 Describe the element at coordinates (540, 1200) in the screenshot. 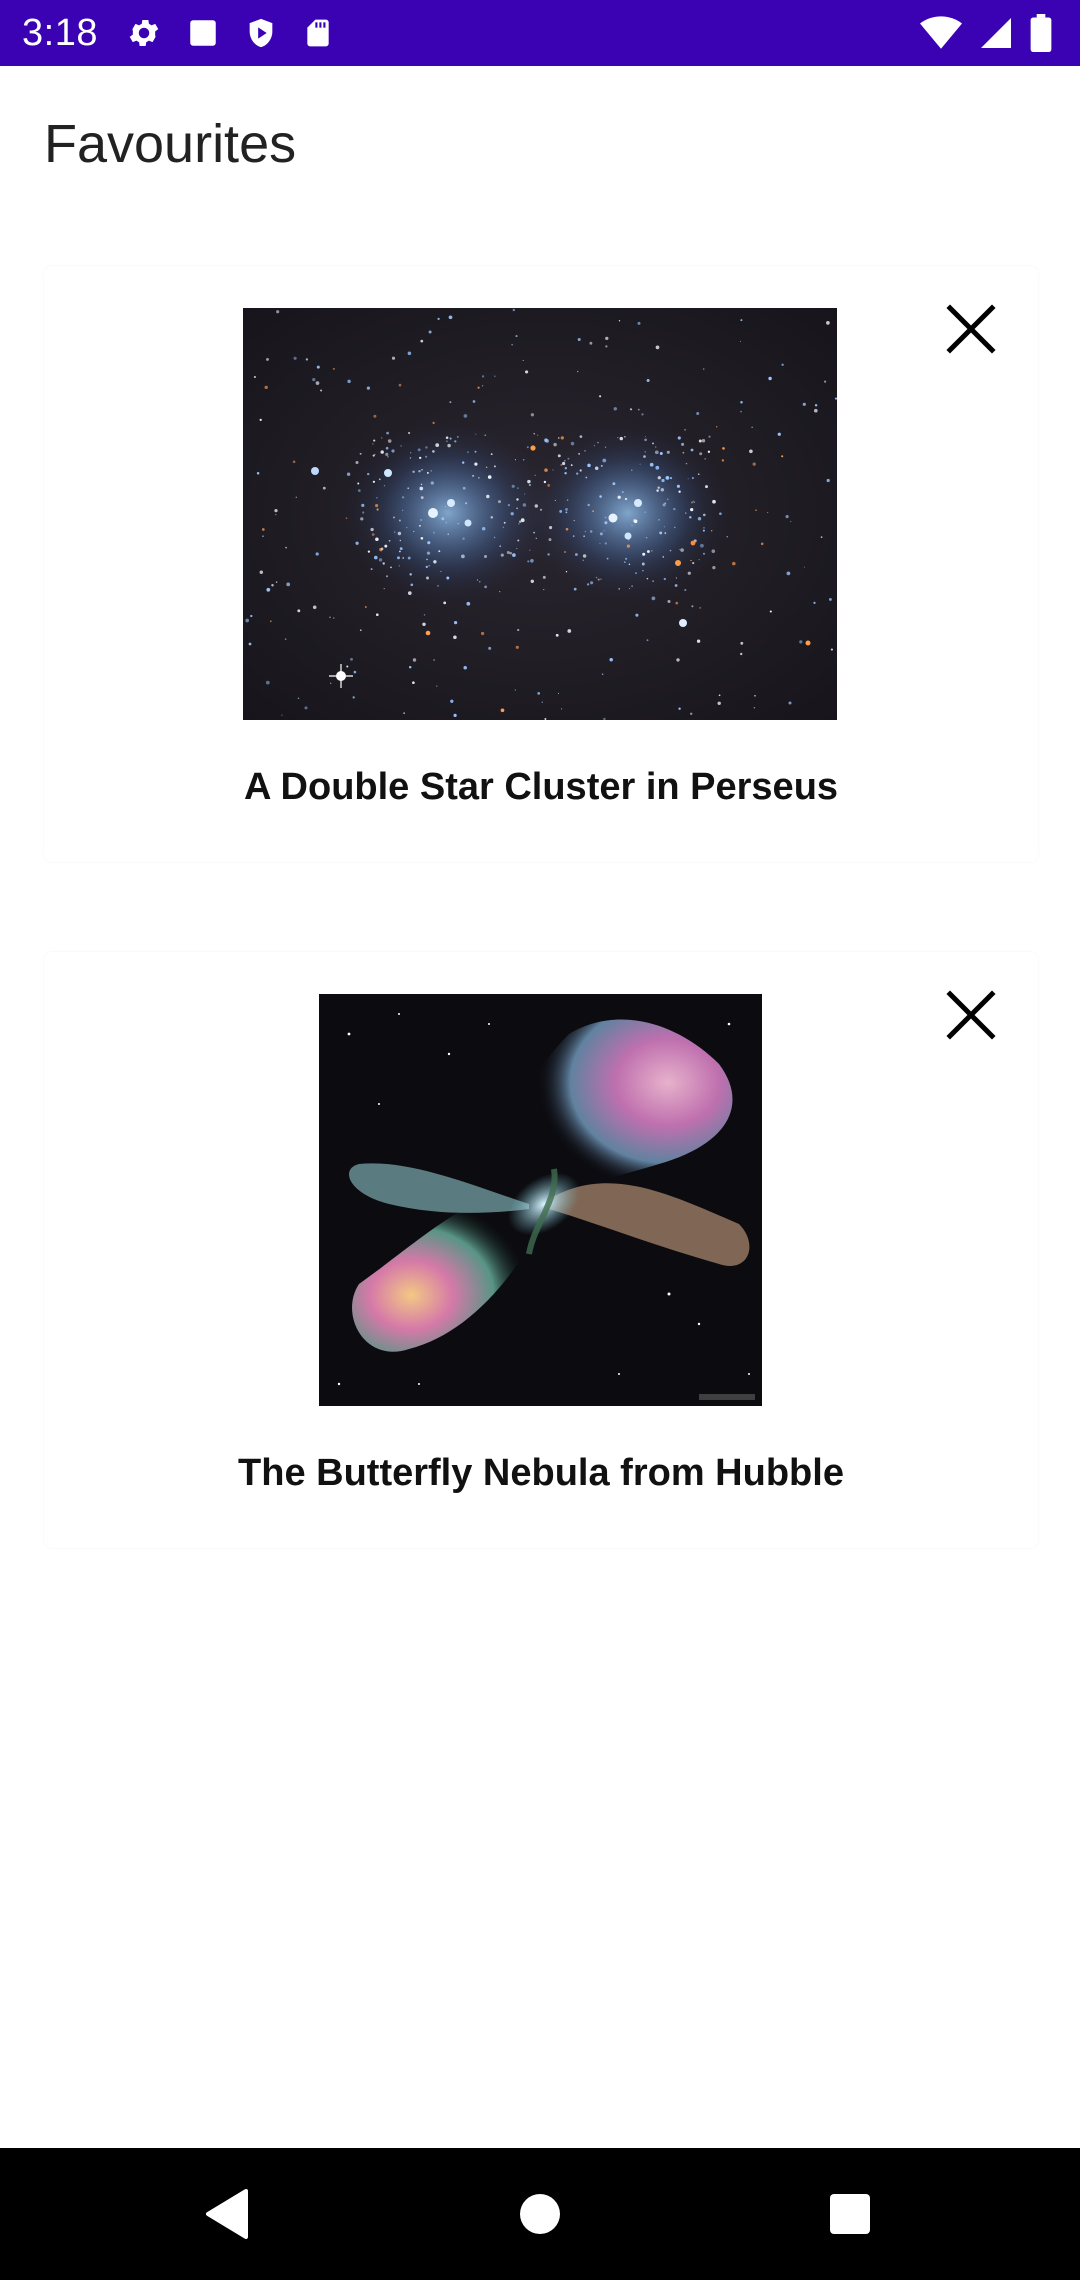

I see `butterfly-nebula-image` at that location.